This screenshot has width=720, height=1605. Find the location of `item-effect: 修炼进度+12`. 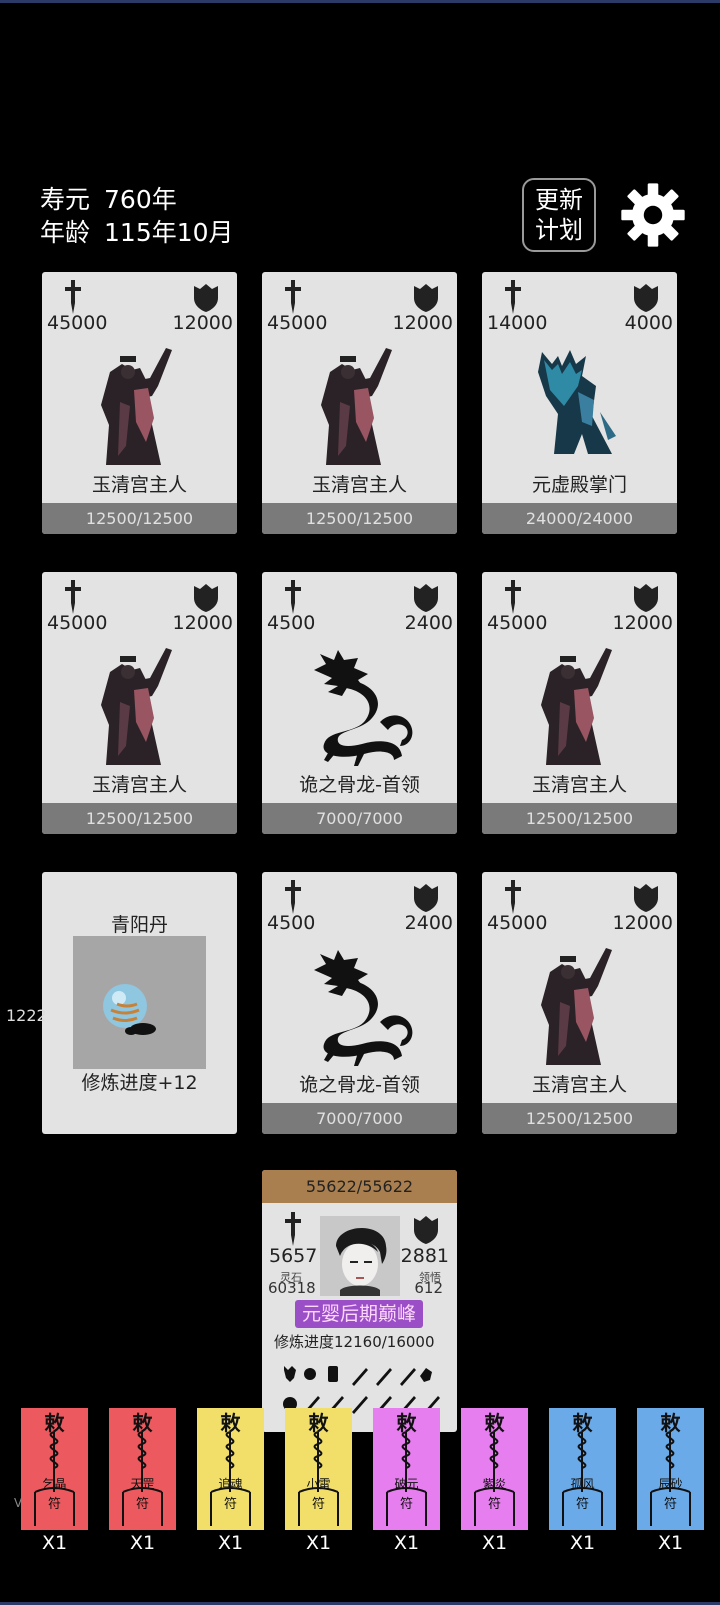

item-effect: 修炼进度+12 is located at coordinates (139, 1083).